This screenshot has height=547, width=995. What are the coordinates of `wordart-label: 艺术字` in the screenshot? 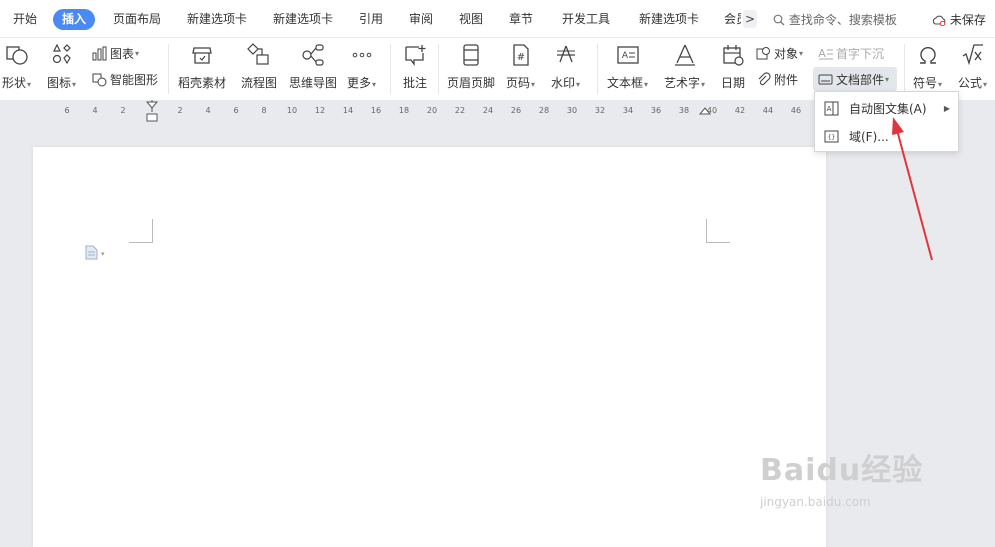 It's located at (682, 83).